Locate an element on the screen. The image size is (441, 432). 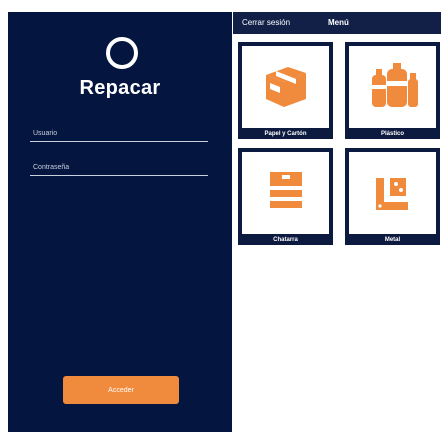
username-field is located at coordinates (119, 141).